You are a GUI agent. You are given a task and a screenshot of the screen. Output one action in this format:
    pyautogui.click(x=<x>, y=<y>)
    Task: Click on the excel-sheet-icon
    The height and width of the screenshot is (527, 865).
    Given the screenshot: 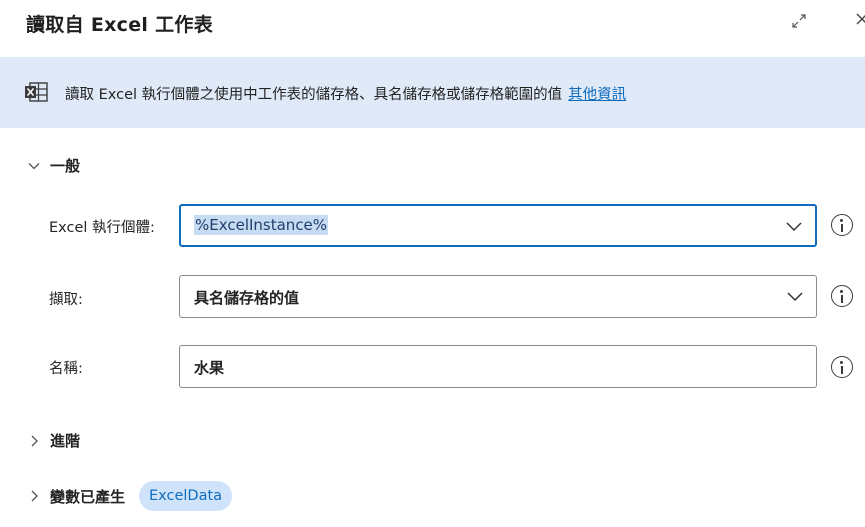 What is the action you would take?
    pyautogui.click(x=36, y=92)
    